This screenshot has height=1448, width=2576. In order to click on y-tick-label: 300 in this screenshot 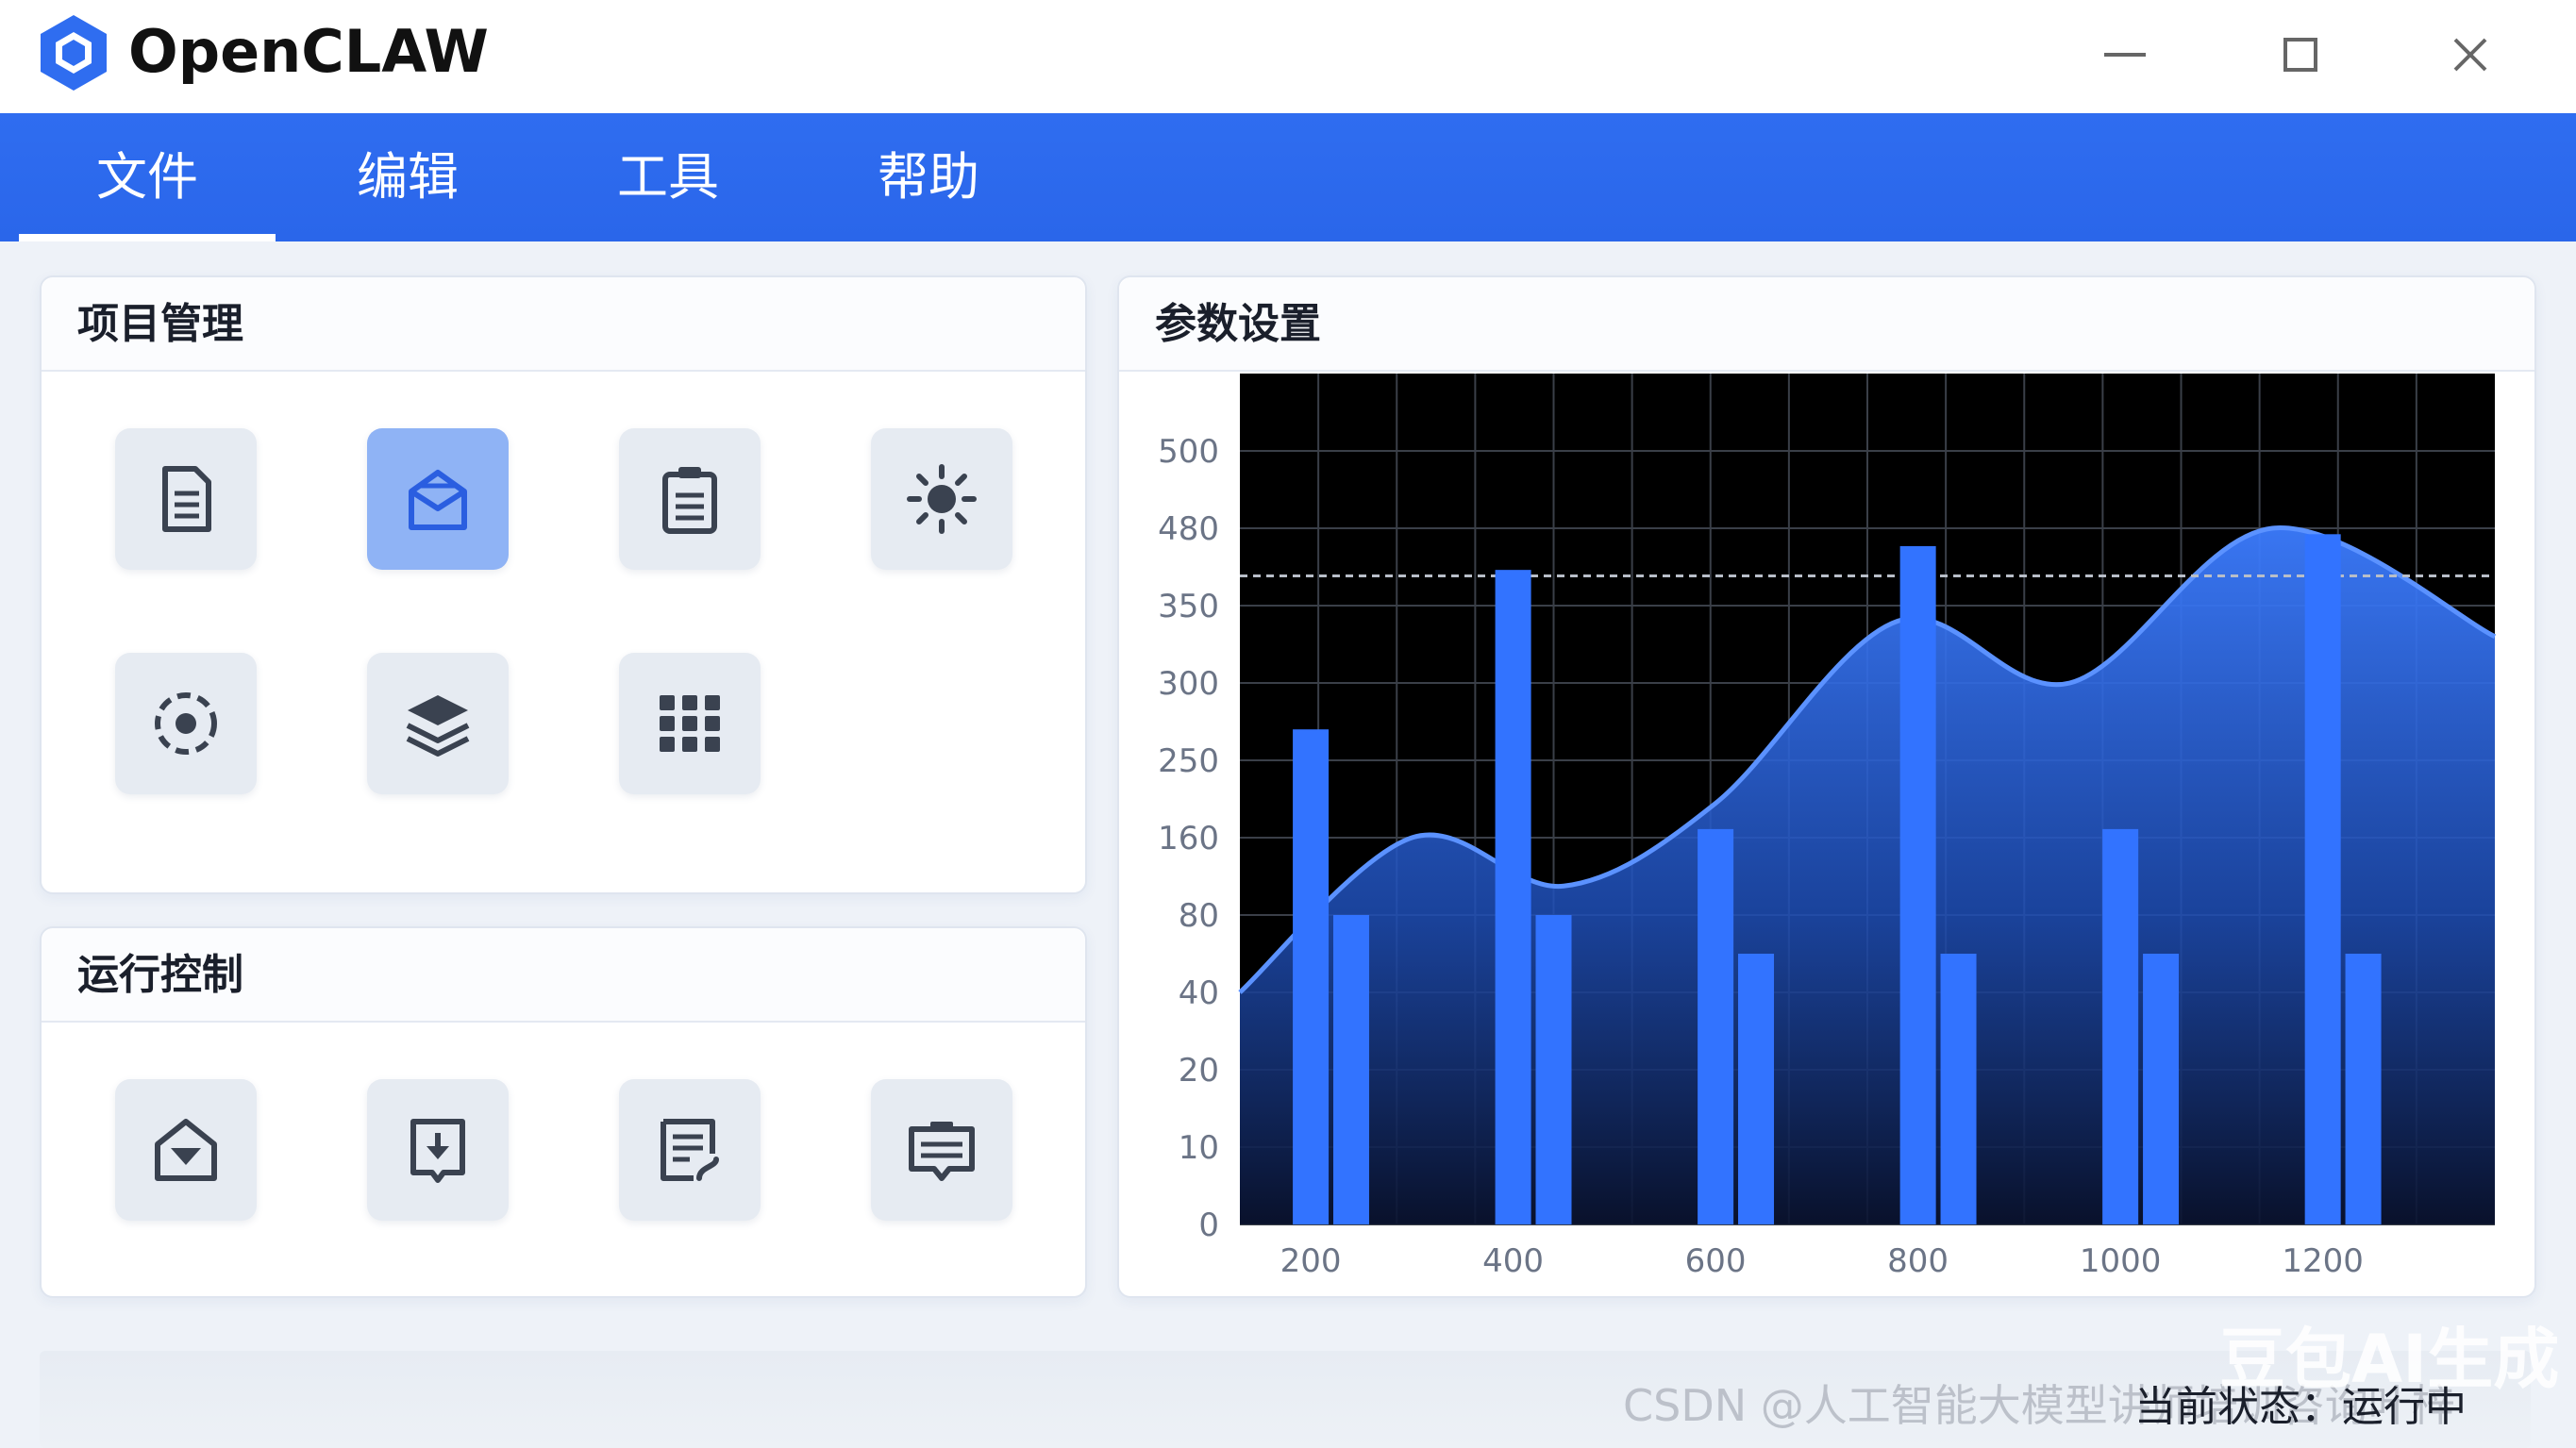, I will do `click(1188, 684)`.